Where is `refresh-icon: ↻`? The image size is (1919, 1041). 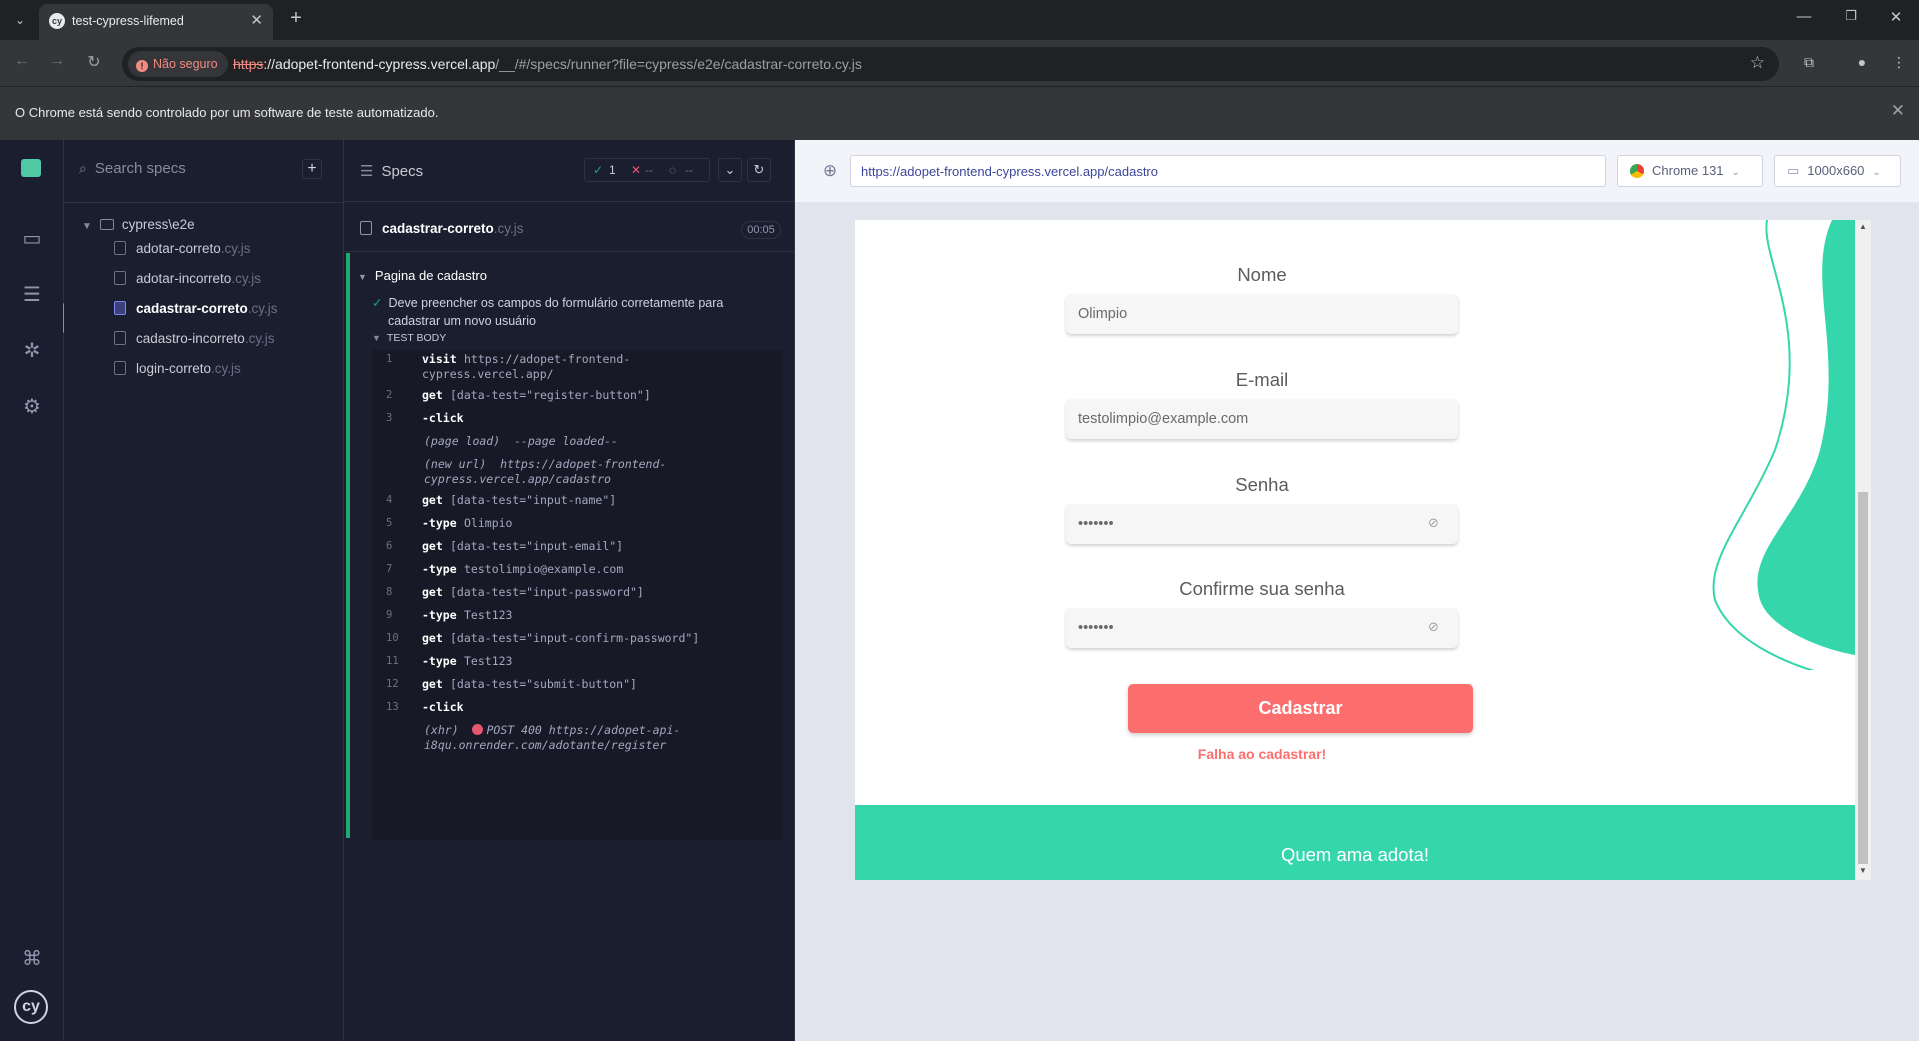 refresh-icon: ↻ is located at coordinates (759, 169).